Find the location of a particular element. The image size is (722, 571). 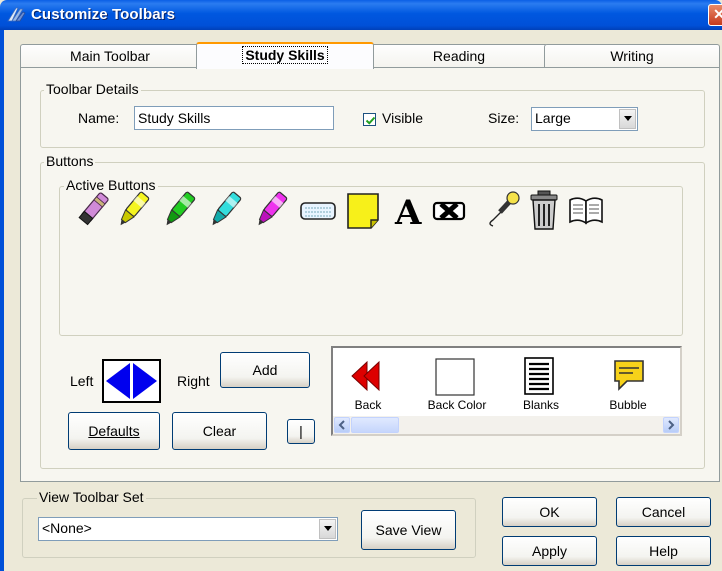

defaults-button: Defaults is located at coordinates (114, 431).